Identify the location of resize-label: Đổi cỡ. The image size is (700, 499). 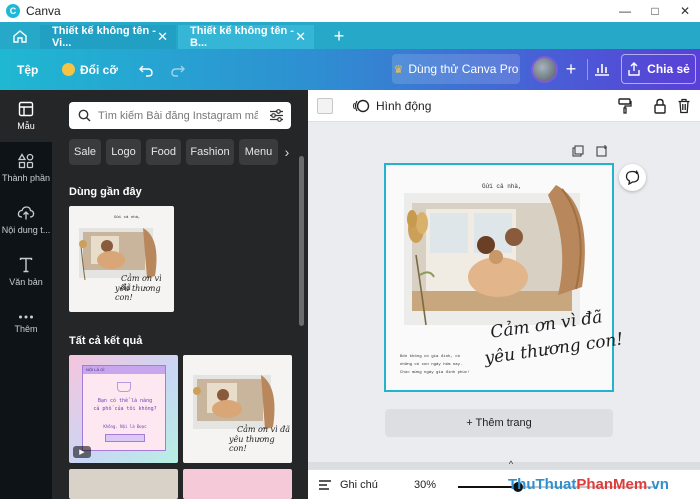
(99, 69).